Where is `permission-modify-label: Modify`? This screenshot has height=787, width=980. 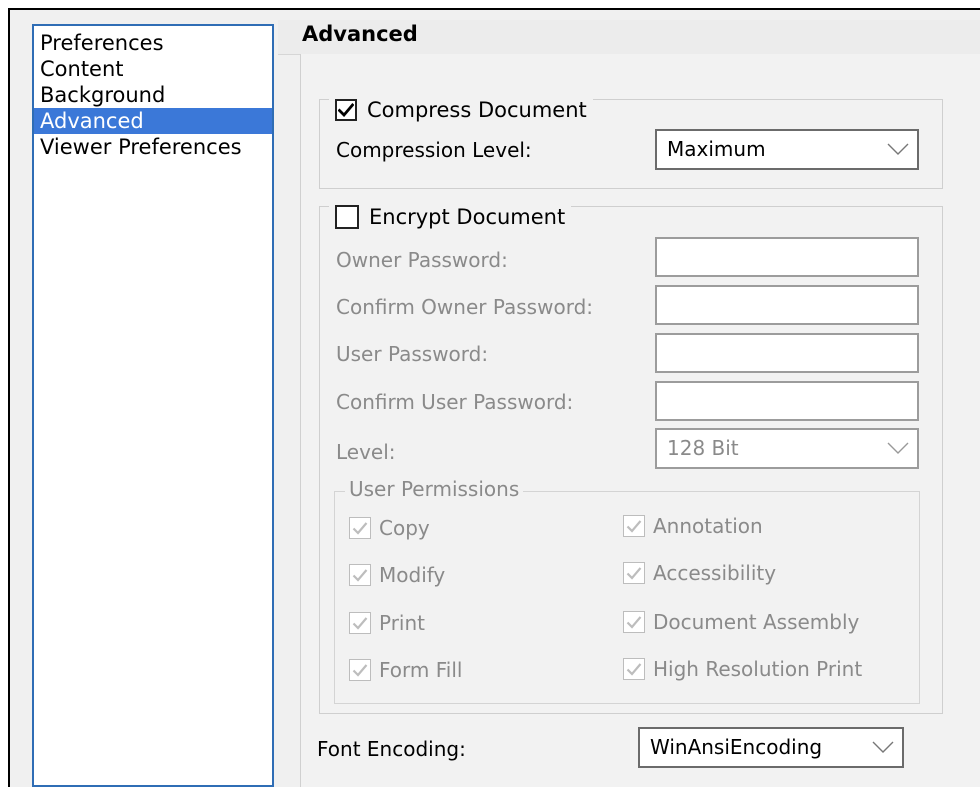 permission-modify-label: Modify is located at coordinates (412, 575).